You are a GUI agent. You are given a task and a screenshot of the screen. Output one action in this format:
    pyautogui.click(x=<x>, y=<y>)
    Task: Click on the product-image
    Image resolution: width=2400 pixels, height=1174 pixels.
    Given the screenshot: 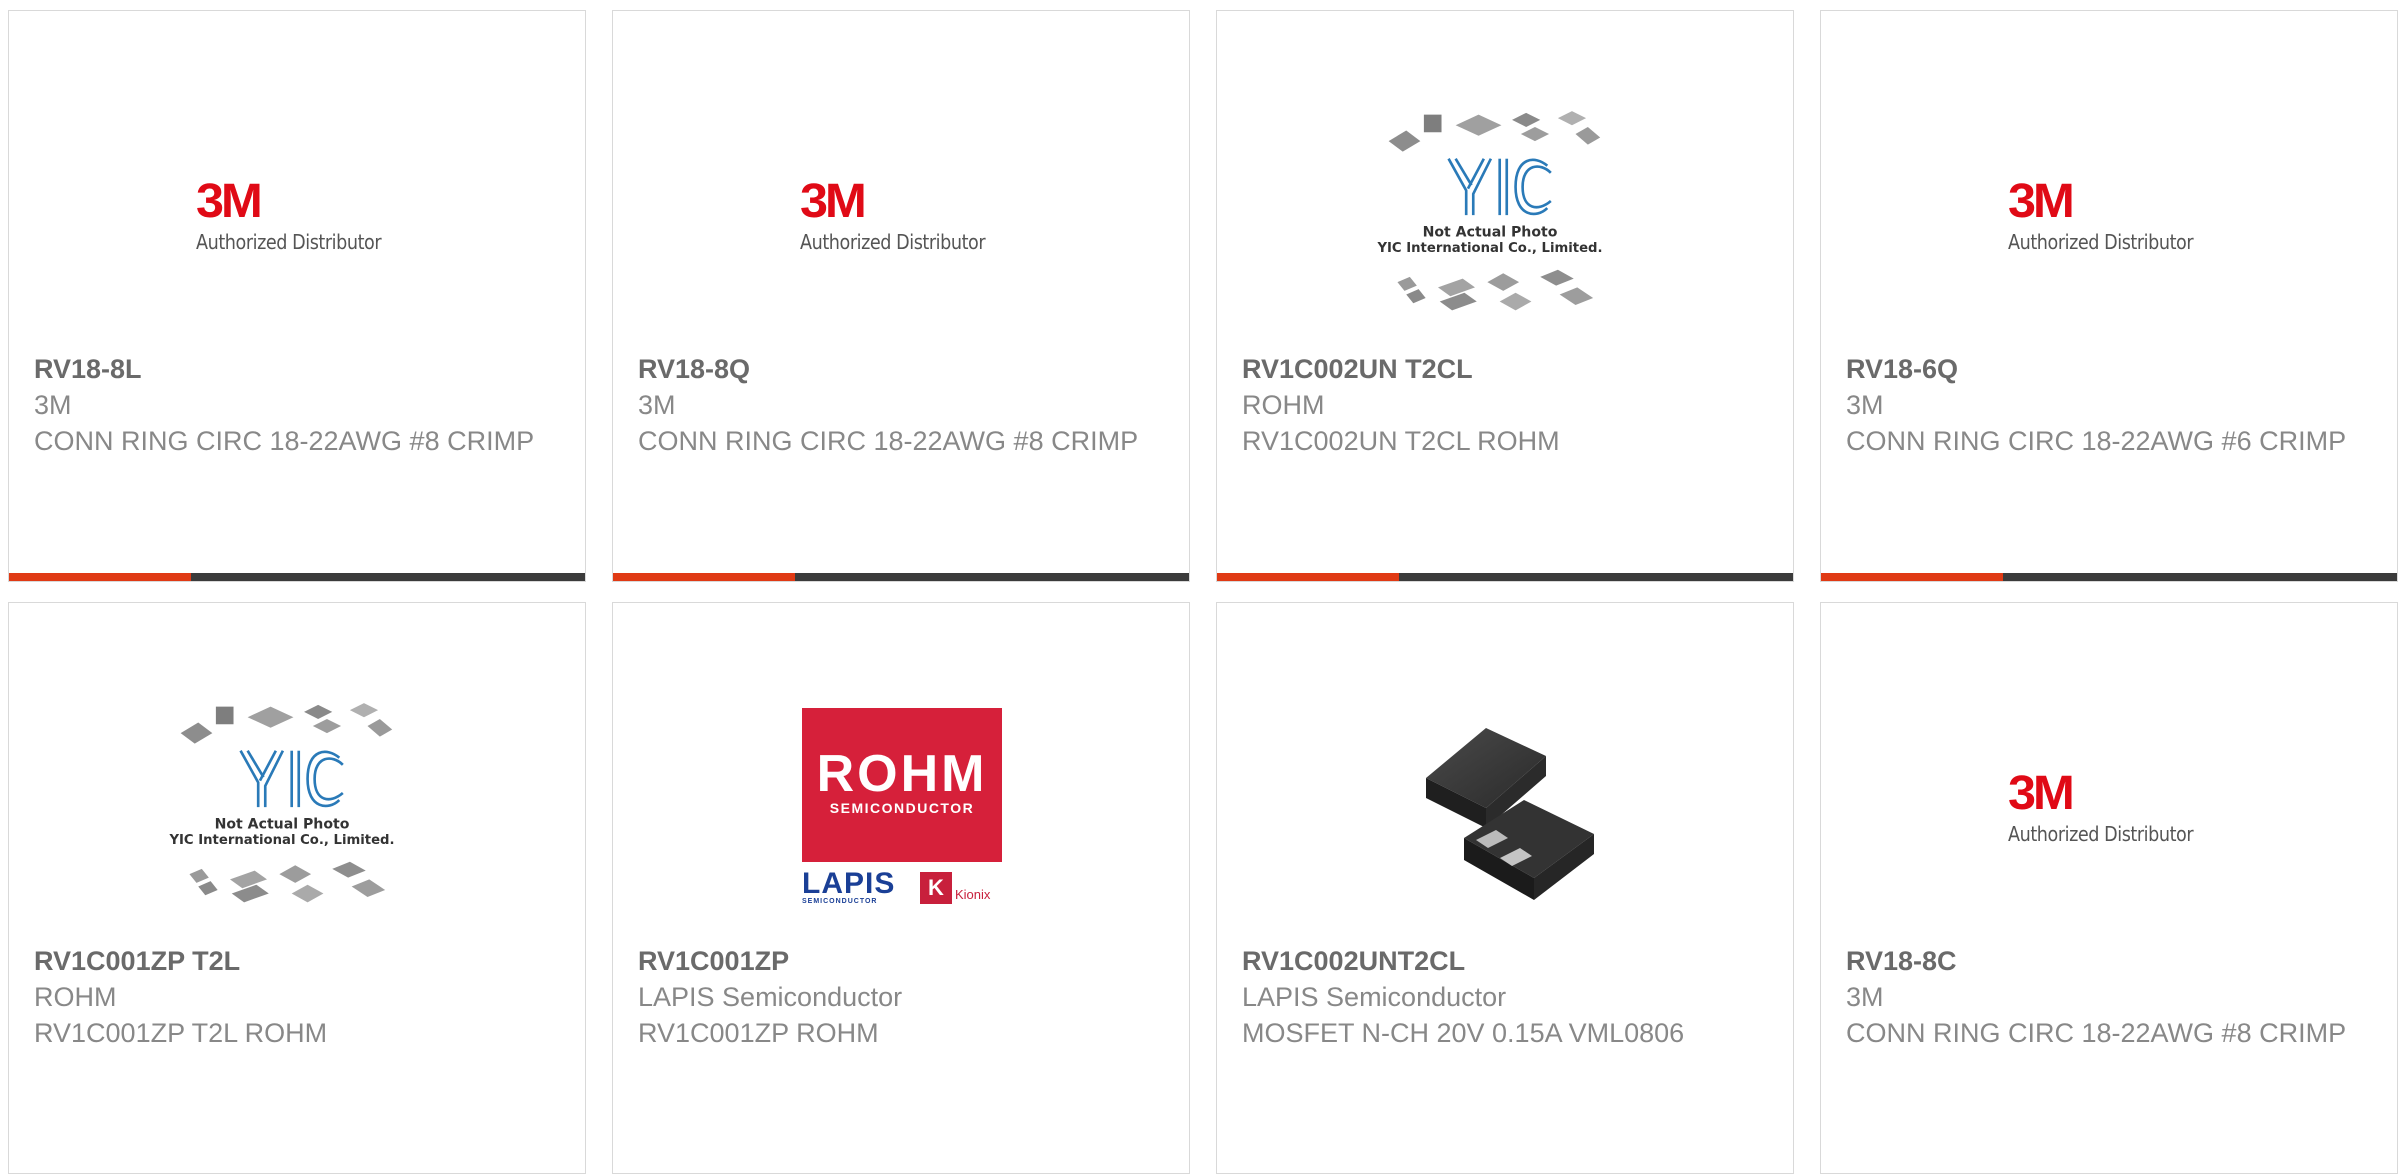 What is the action you would take?
    pyautogui.click(x=1506, y=808)
    